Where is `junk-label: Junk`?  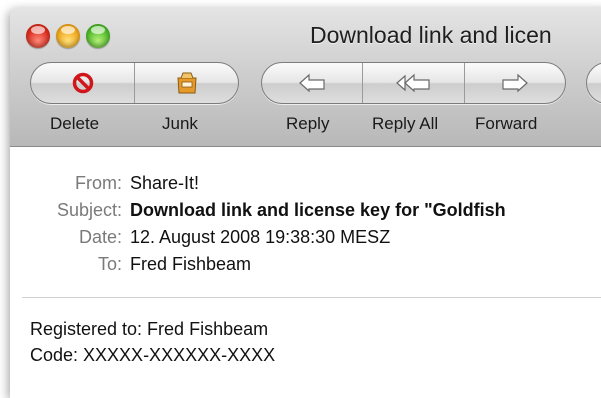
junk-label: Junk is located at coordinates (180, 123).